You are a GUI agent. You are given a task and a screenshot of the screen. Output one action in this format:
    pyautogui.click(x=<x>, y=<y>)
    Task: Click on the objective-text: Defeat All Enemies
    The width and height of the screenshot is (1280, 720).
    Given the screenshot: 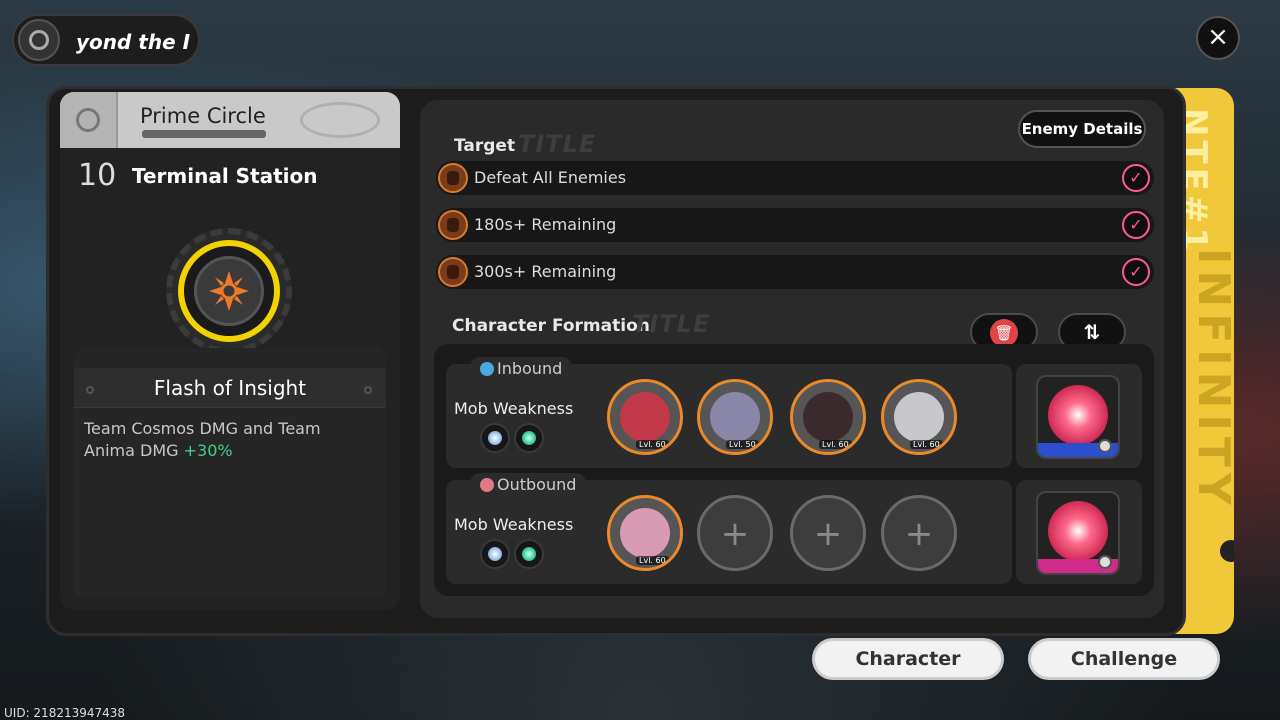 What is the action you would take?
    pyautogui.click(x=550, y=177)
    